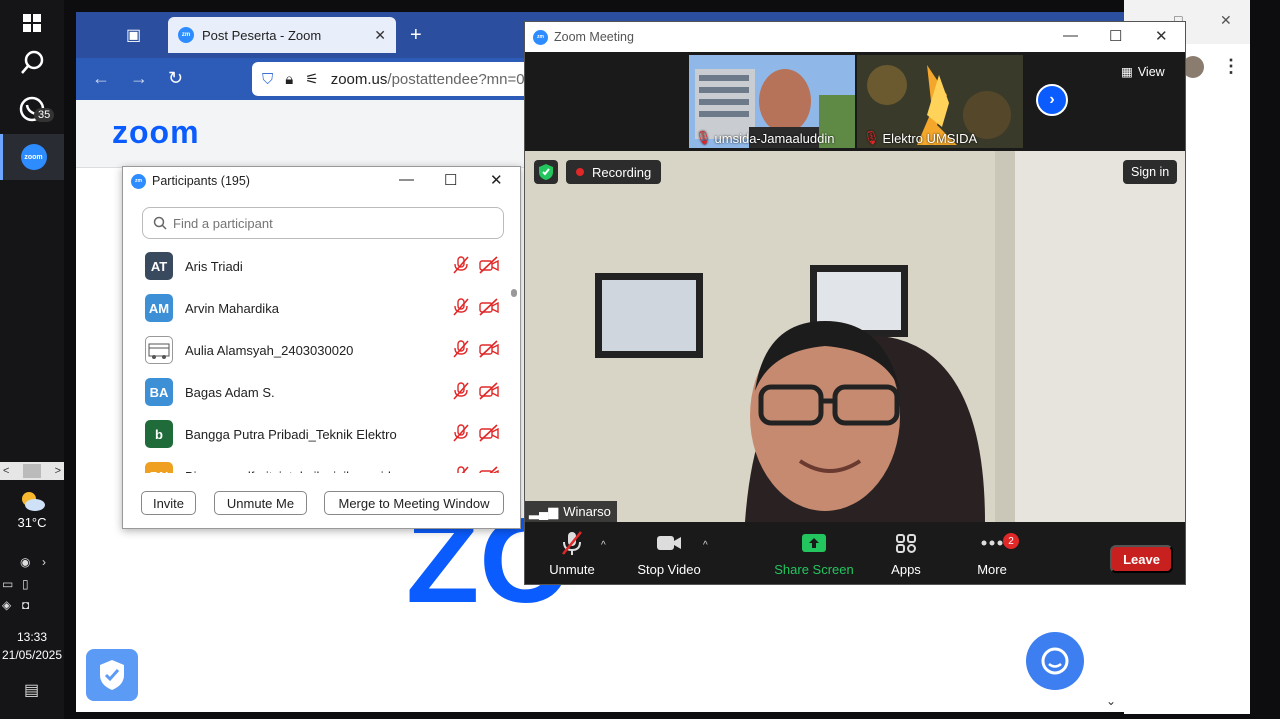 The width and height of the screenshot is (1280, 719). I want to click on participant-scrollbar, so click(514, 360).